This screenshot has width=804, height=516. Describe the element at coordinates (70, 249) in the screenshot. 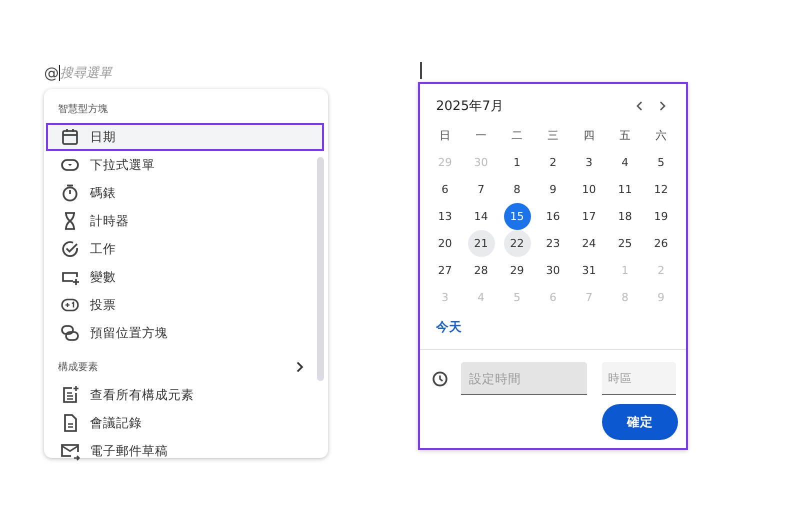

I see `check-circle-icon` at that location.